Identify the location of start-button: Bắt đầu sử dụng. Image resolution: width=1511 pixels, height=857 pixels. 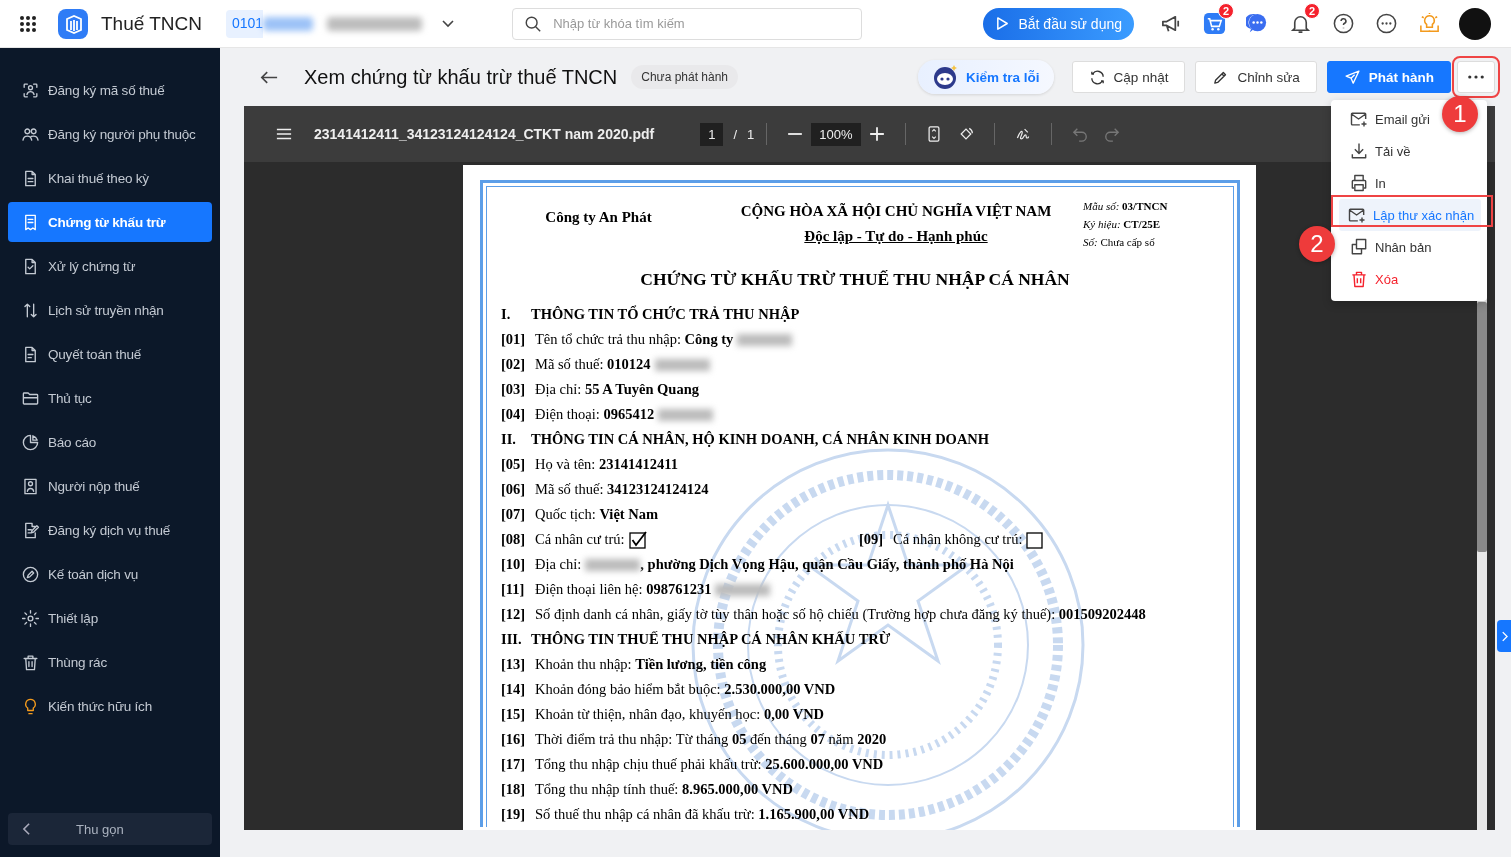
(1058, 23).